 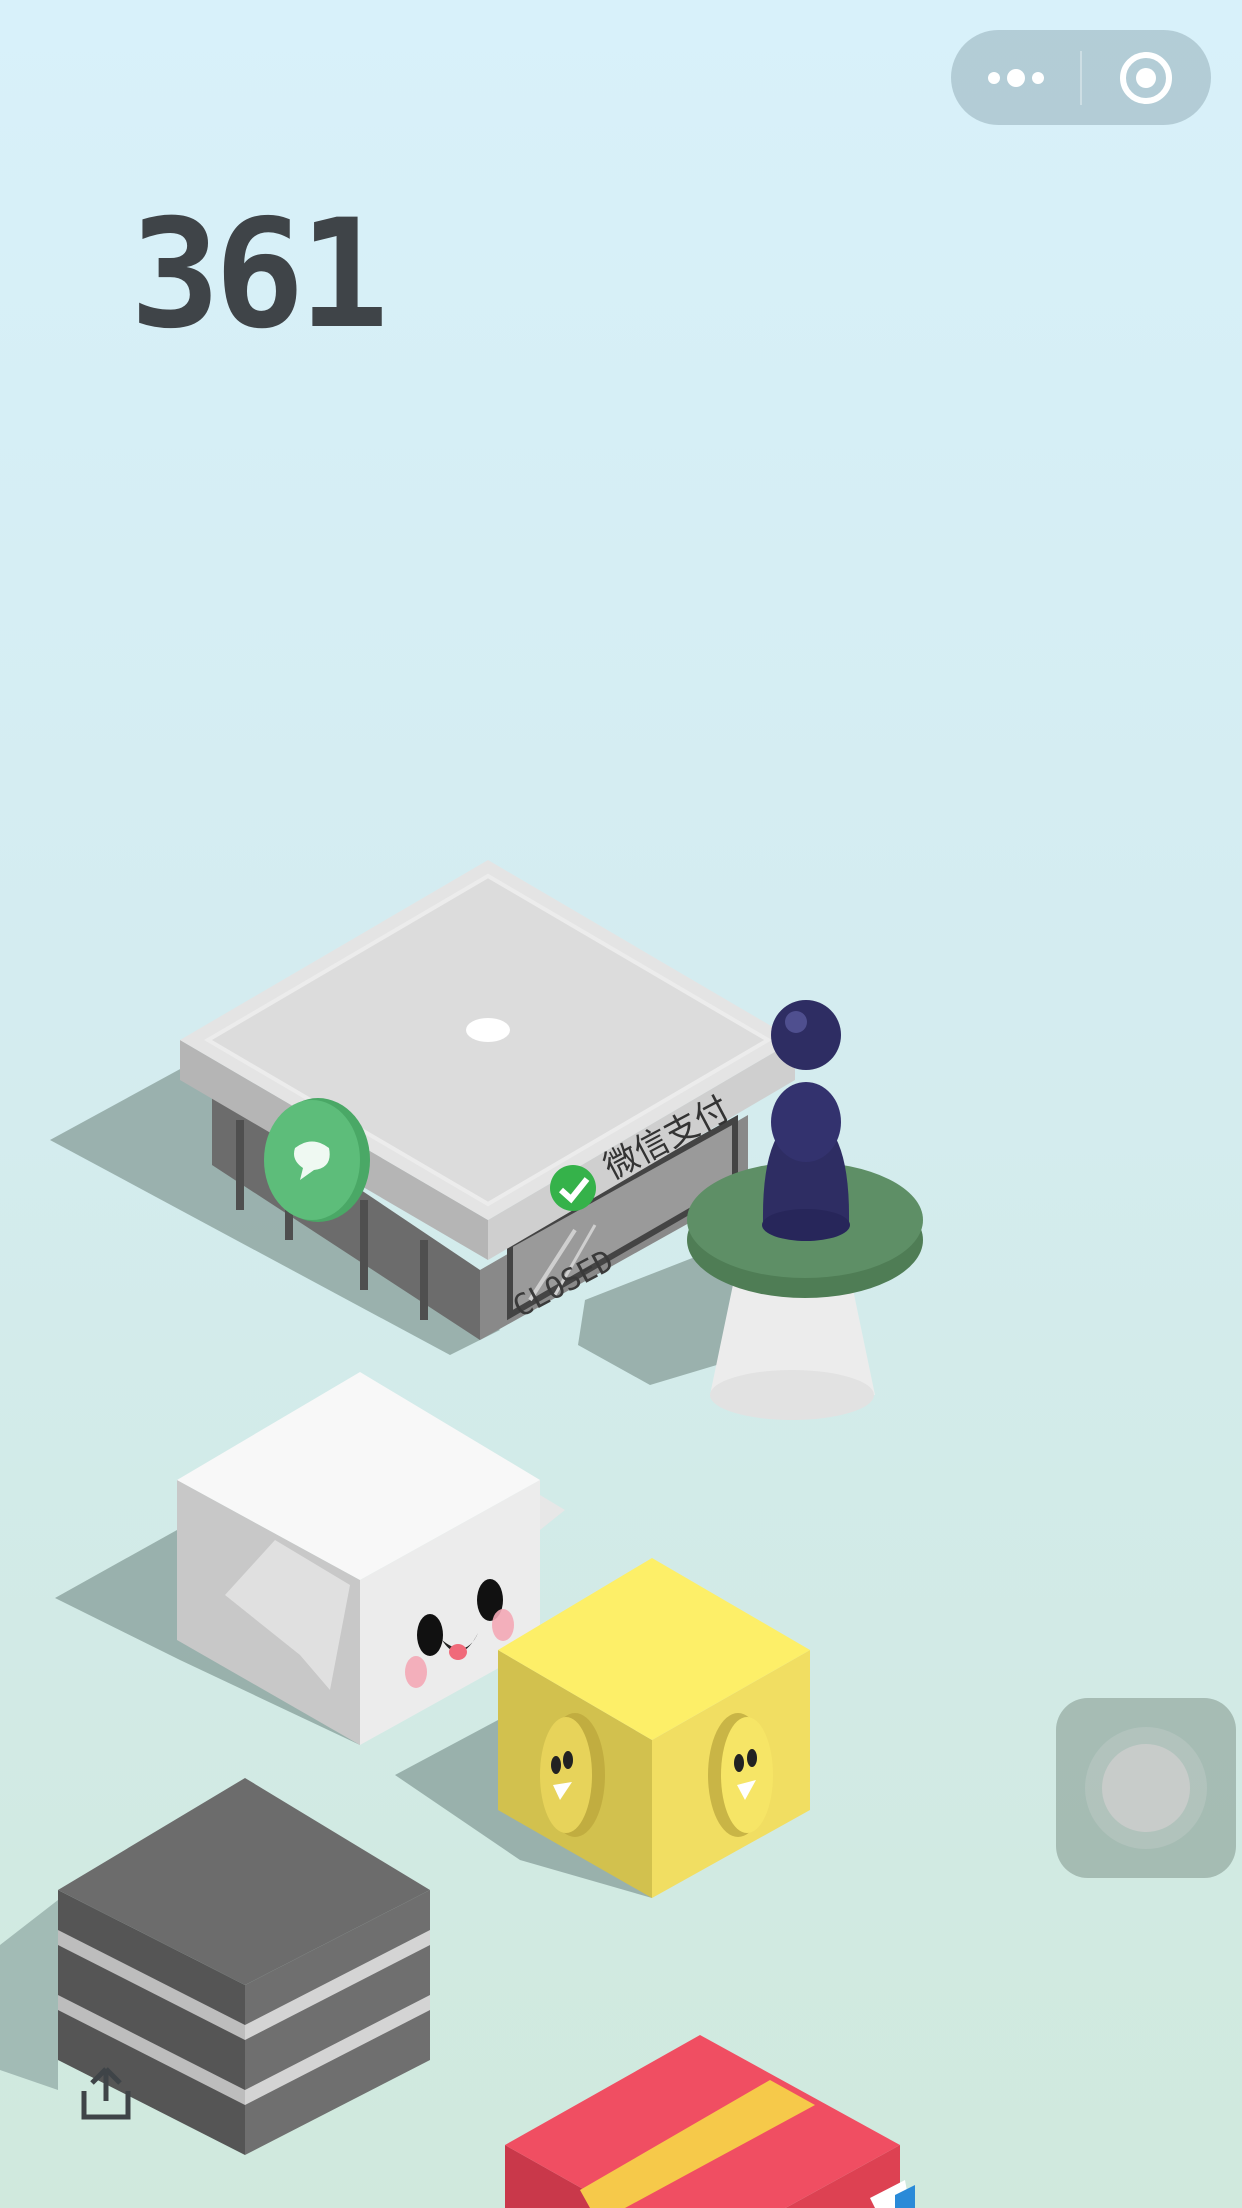 I want to click on floating-ball-button, so click(x=1146, y=1788).